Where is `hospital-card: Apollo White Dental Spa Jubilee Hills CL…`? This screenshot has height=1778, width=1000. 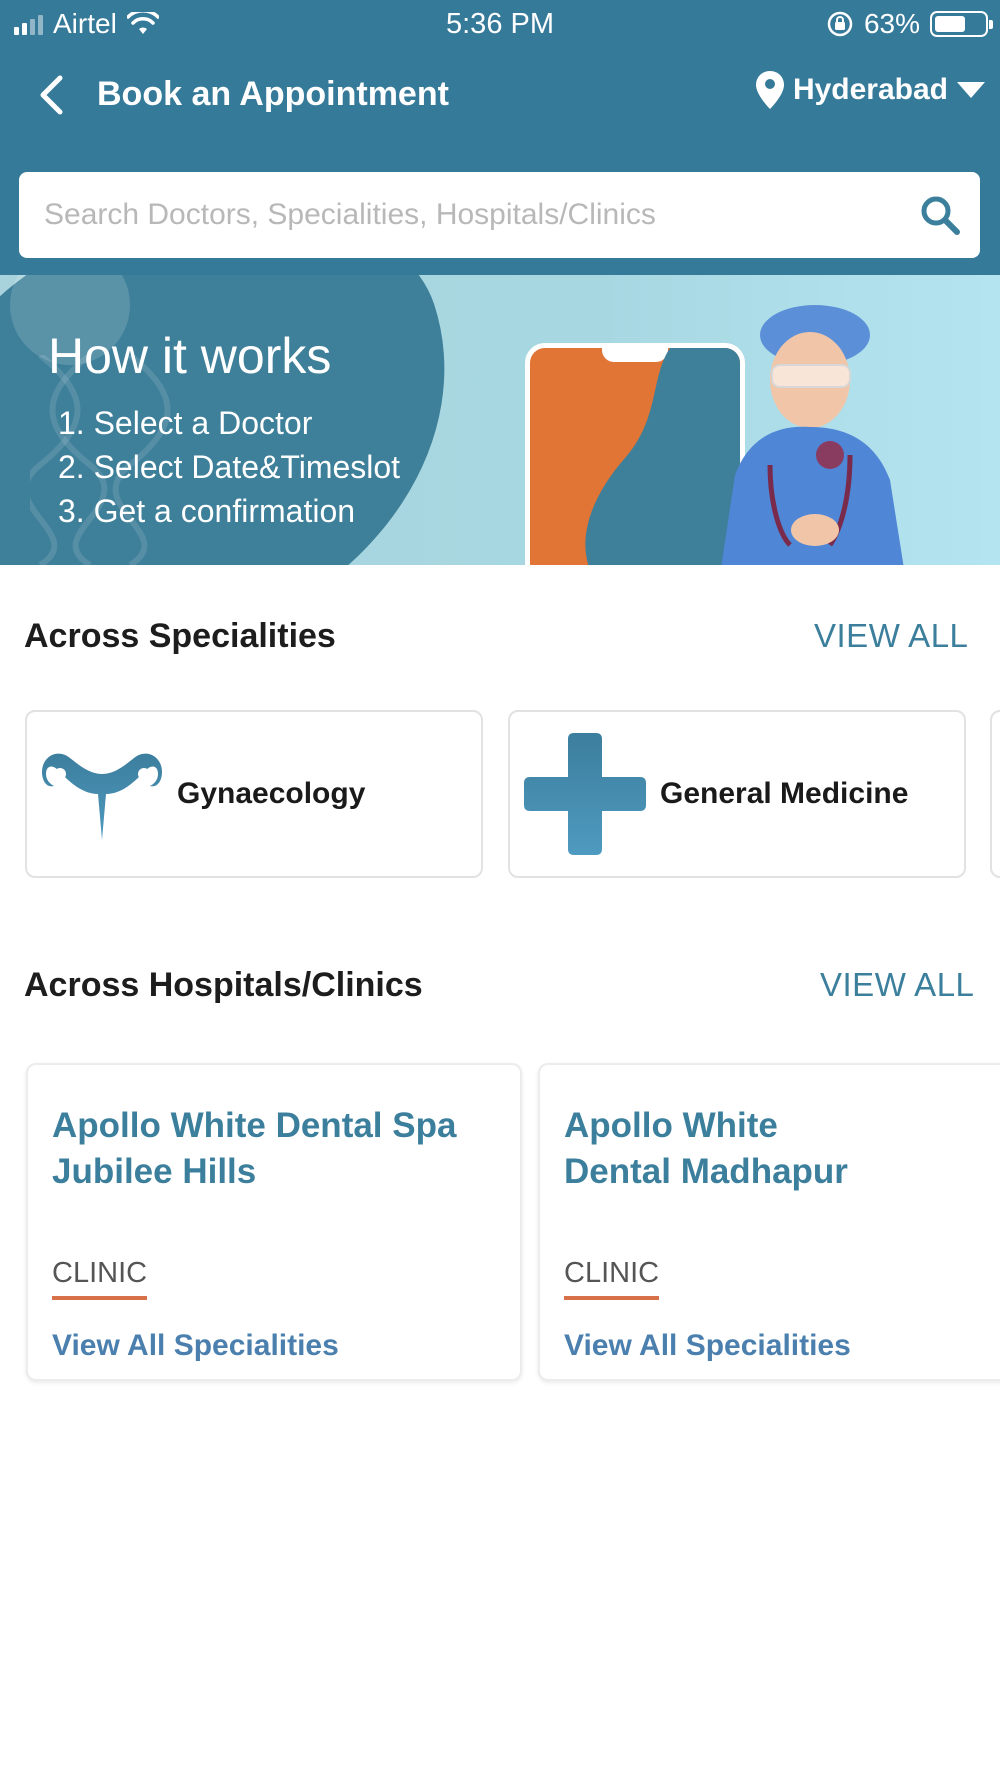 hospital-card: Apollo White Dental Spa Jubilee Hills CL… is located at coordinates (274, 1222).